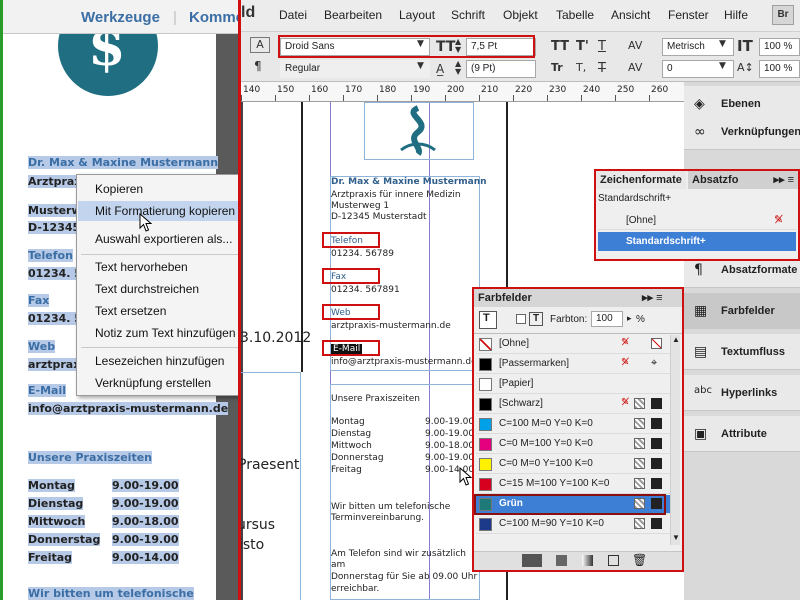  What do you see at coordinates (524, 90) in the screenshot?
I see `ruler-label: 220` at bounding box center [524, 90].